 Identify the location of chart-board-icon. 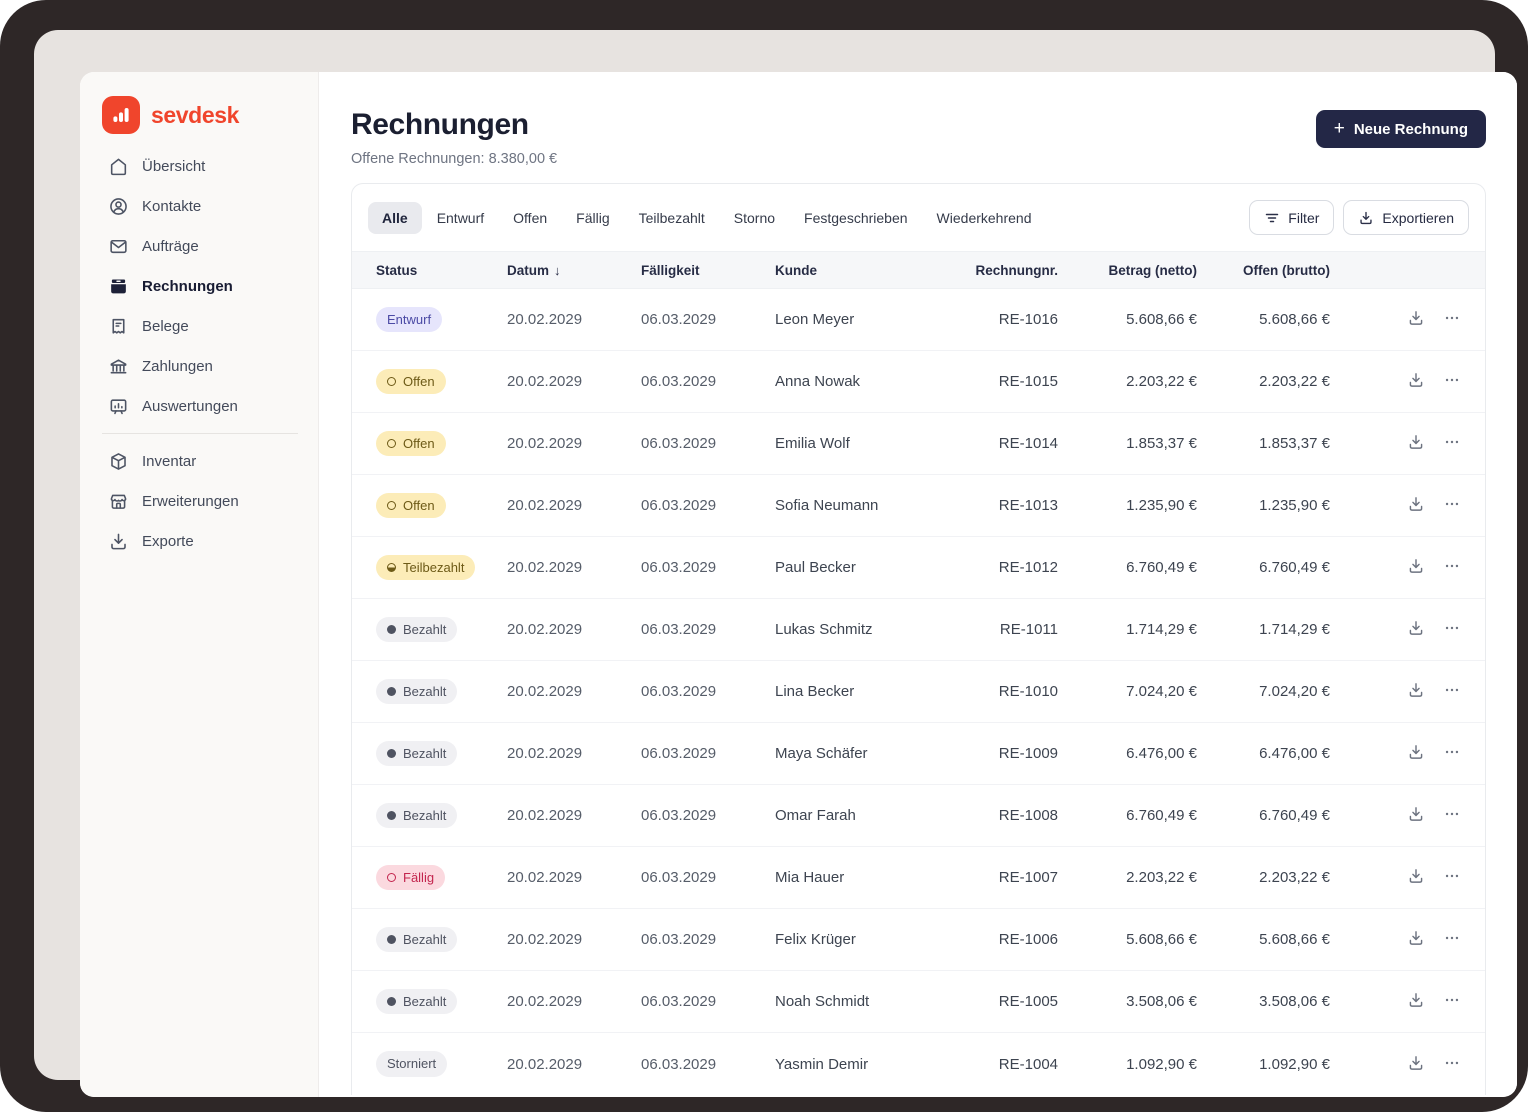
(118, 406).